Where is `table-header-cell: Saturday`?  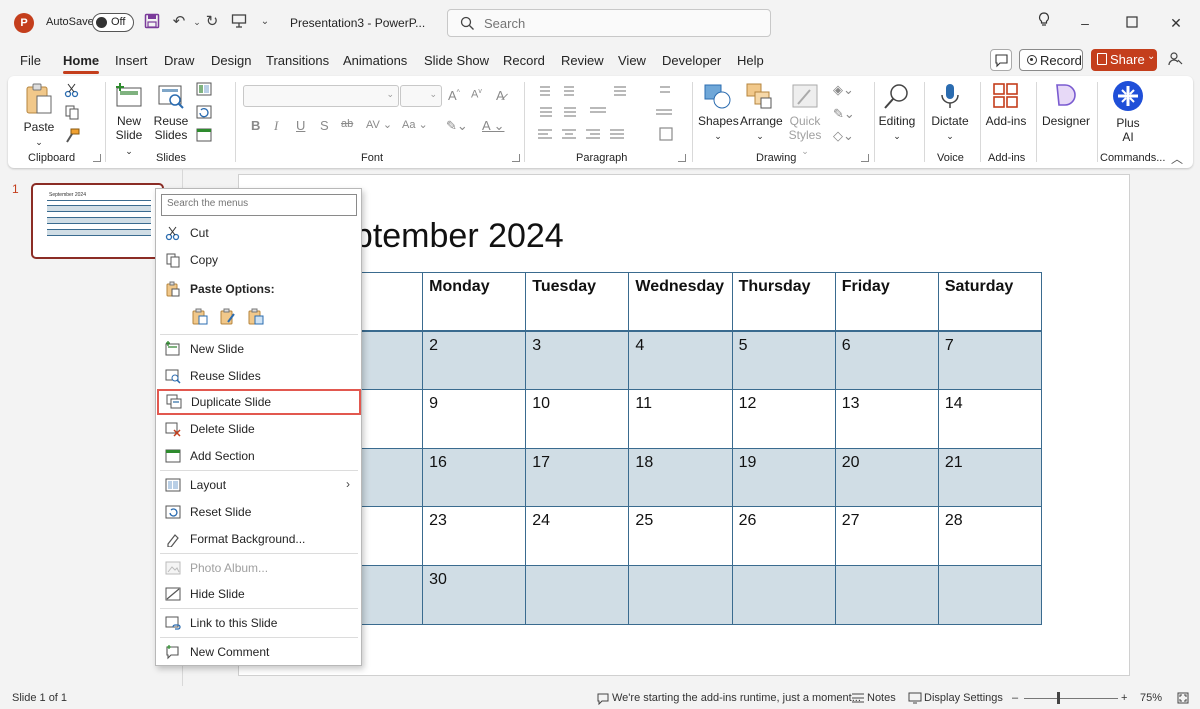 table-header-cell: Saturday is located at coordinates (990, 302).